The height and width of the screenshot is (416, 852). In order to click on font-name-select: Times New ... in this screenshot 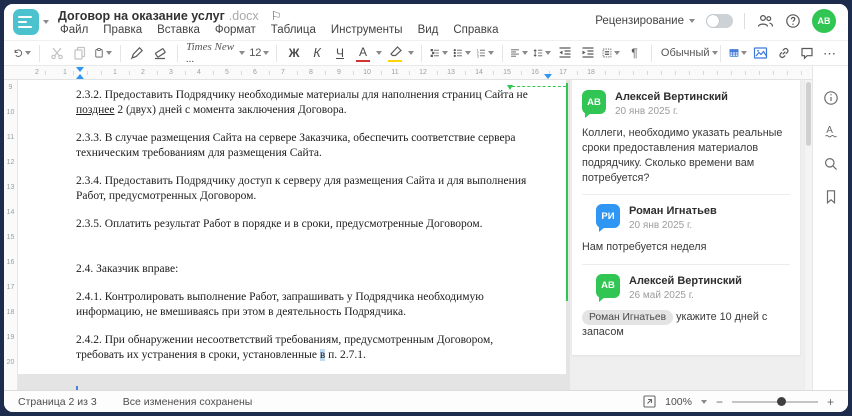, I will do `click(215, 53)`.